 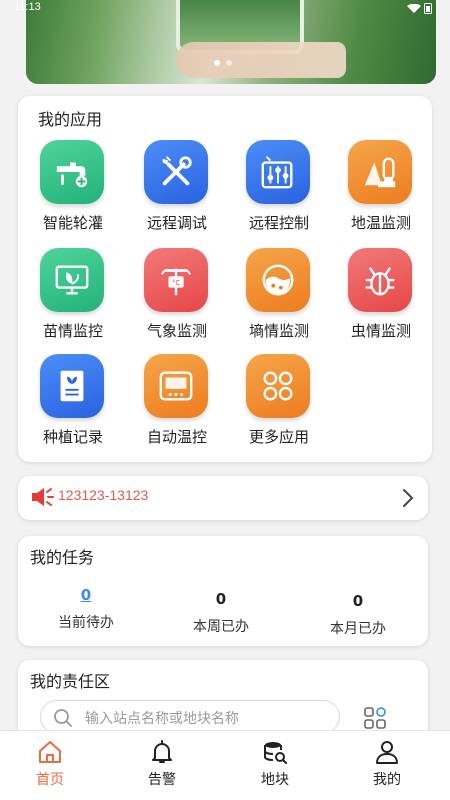 What do you see at coordinates (231, 42) in the screenshot?
I see `banner-image` at bounding box center [231, 42].